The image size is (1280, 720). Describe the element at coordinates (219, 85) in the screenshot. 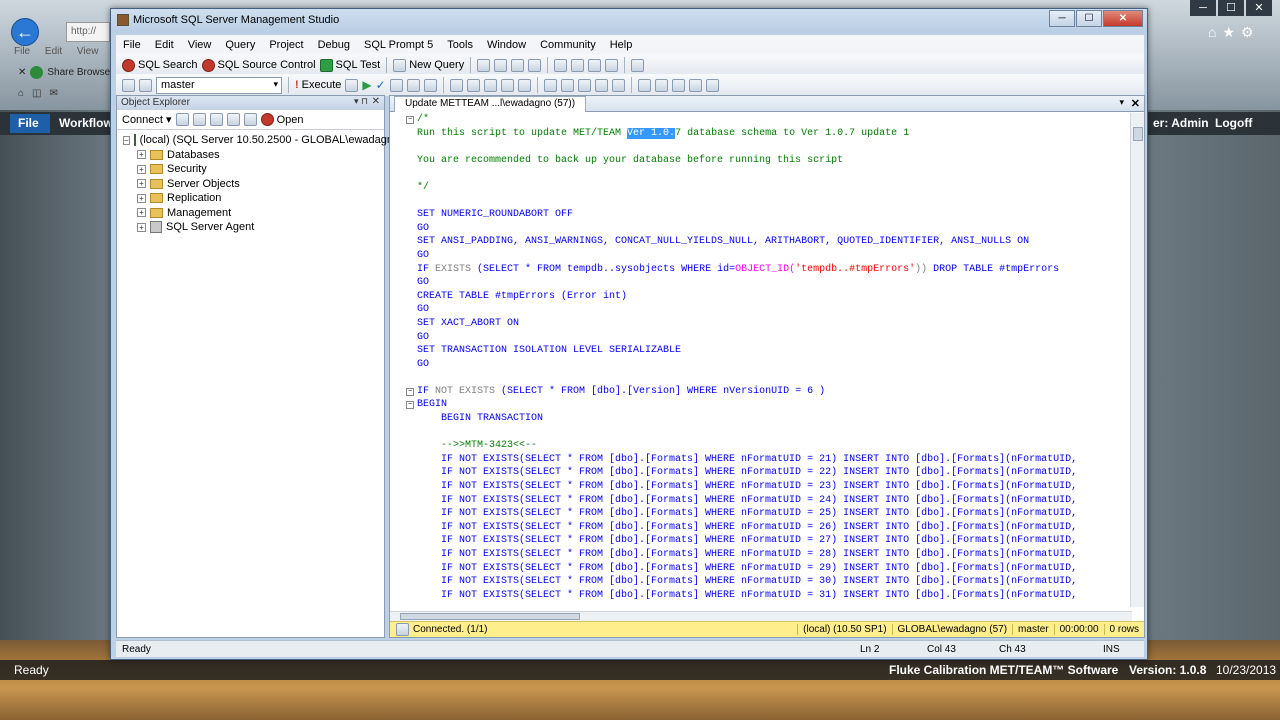

I see `database-select: master` at that location.